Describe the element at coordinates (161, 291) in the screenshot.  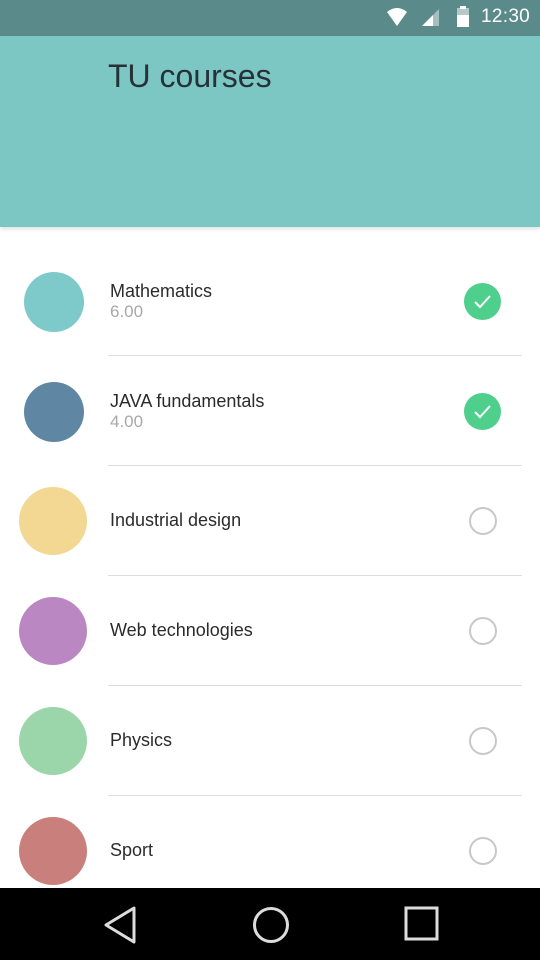
I see `course-name: Mathematics` at that location.